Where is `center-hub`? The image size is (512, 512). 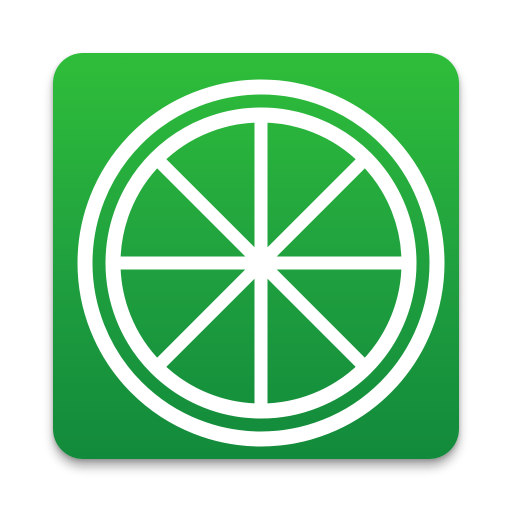 center-hub is located at coordinates (261, 263).